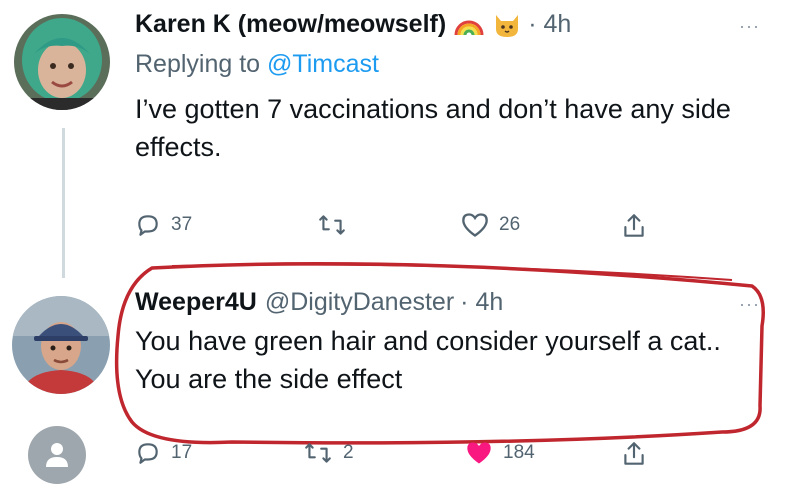 Image resolution: width=800 pixels, height=500 pixels. What do you see at coordinates (62, 62) in the screenshot?
I see `karen-avatar` at bounding box center [62, 62].